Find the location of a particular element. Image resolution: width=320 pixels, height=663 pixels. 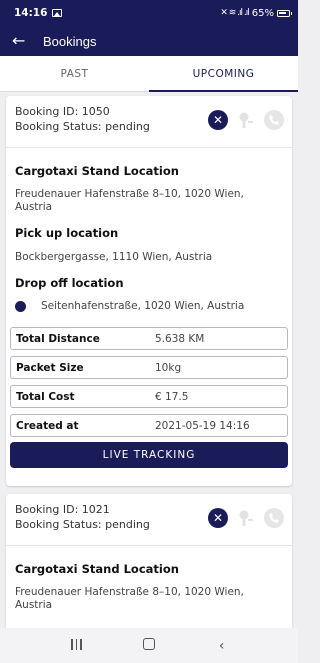

battery-icon is located at coordinates (284, 13).